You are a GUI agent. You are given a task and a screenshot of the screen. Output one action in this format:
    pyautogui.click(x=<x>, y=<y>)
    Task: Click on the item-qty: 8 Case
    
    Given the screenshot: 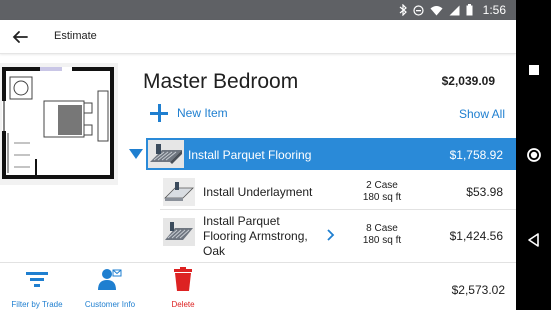 What is the action you would take?
    pyautogui.click(x=382, y=228)
    